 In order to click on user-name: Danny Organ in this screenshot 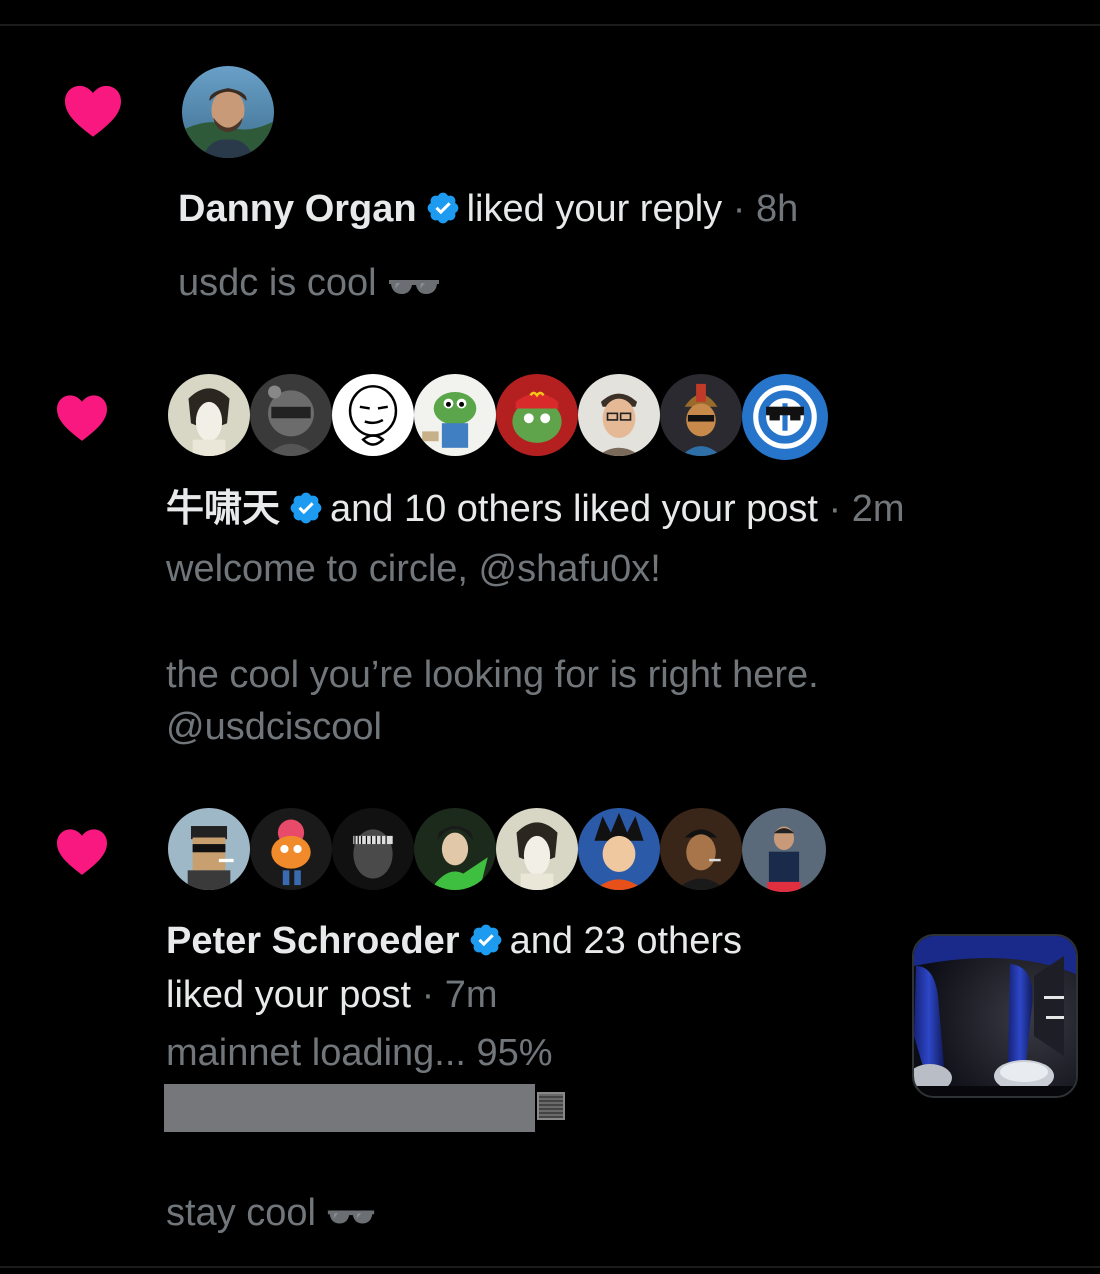, I will do `click(297, 209)`.